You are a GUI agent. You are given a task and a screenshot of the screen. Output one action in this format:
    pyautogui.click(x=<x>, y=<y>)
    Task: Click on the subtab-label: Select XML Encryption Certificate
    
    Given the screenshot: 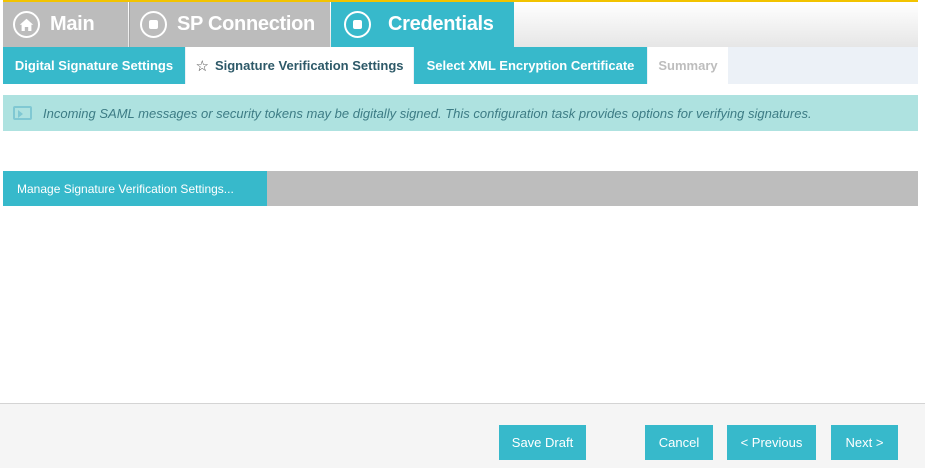 What is the action you would take?
    pyautogui.click(x=530, y=65)
    